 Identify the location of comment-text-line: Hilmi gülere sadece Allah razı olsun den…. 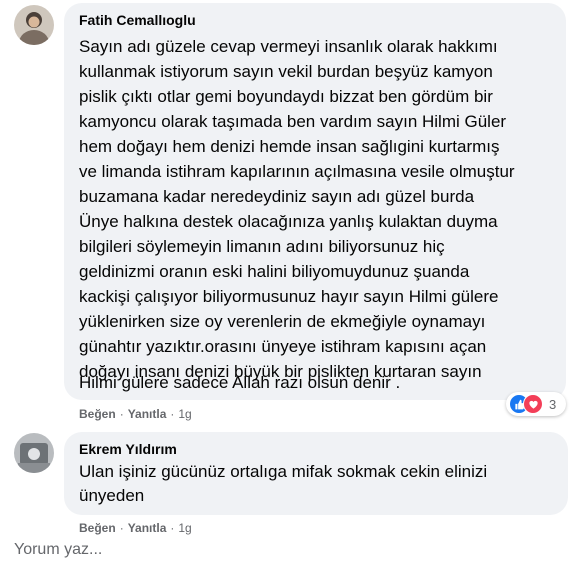
(240, 382).